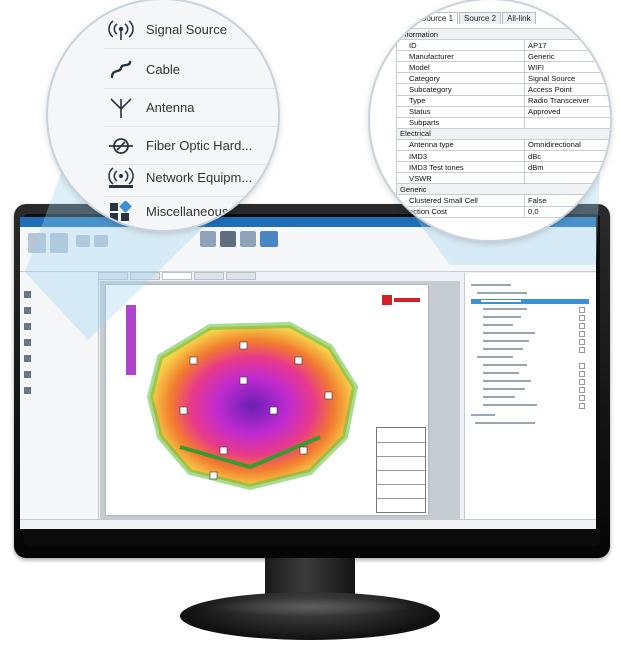 The width and height of the screenshot is (620, 654). Describe the element at coordinates (480, 18) in the screenshot. I see `tab-source-2: Source 2` at that location.